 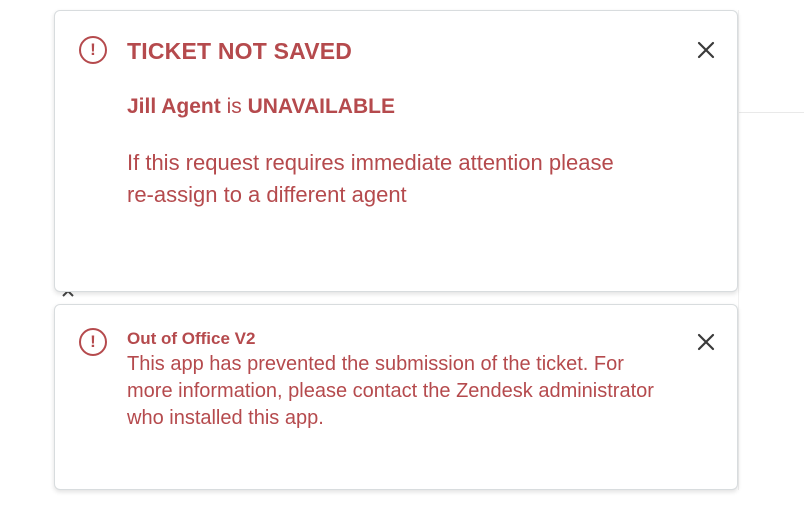 I want to click on alert-title: TICKET NOT SAVED, so click(x=240, y=51).